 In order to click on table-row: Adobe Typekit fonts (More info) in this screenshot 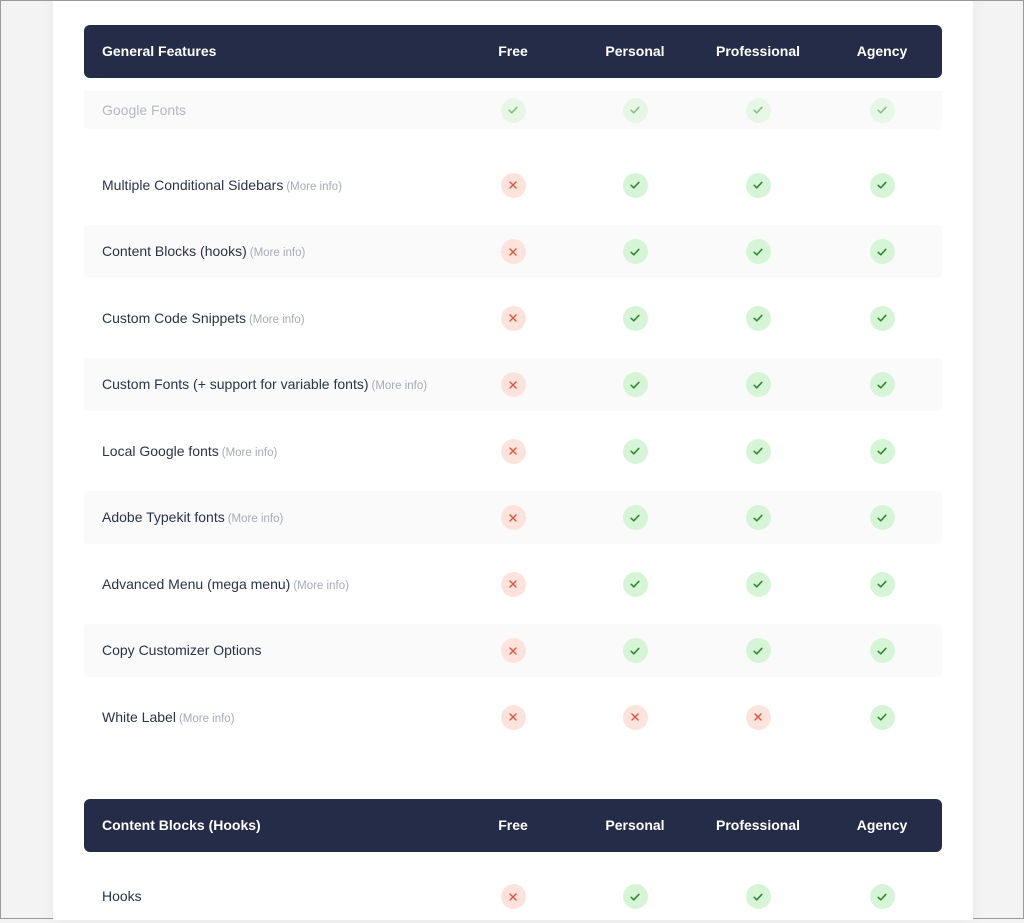, I will do `click(513, 517)`.